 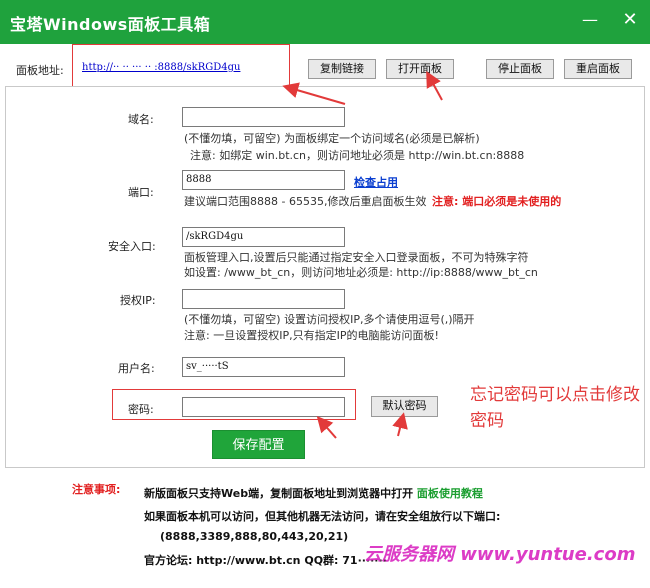 What do you see at coordinates (450, 493) in the screenshot?
I see `tutorial-link: 面板使用教程` at bounding box center [450, 493].